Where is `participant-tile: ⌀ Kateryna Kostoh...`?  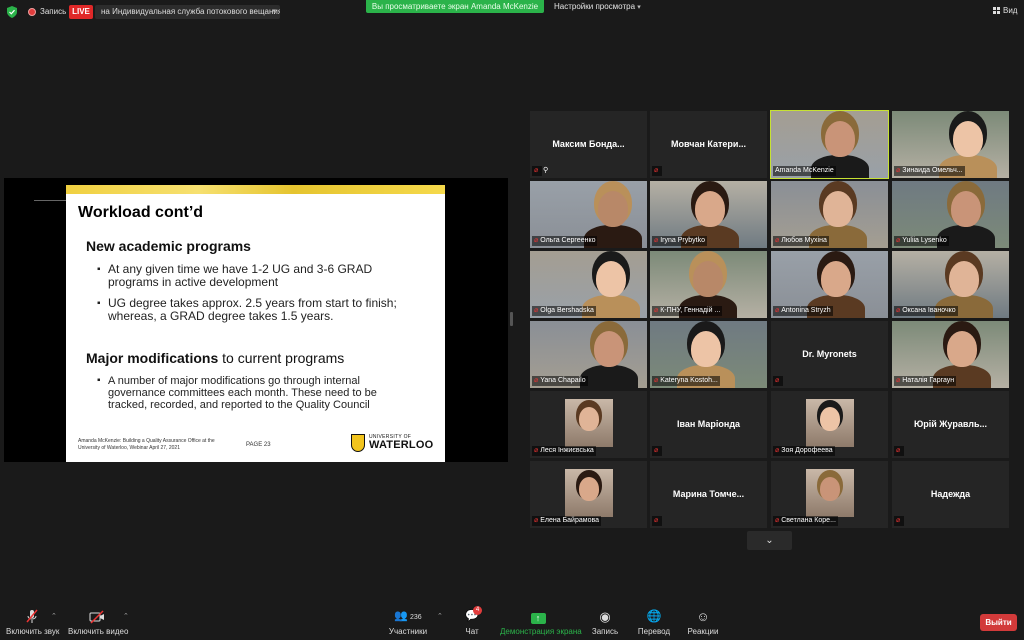 participant-tile: ⌀ Kateryna Kostoh... is located at coordinates (708, 354).